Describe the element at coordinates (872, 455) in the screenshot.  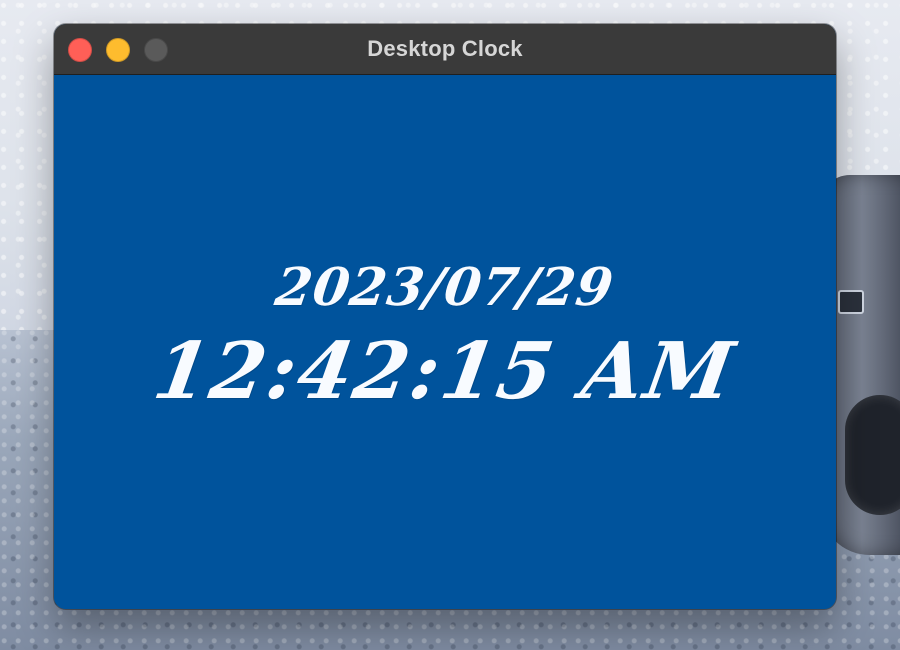
I see `aircraft-wheel` at that location.